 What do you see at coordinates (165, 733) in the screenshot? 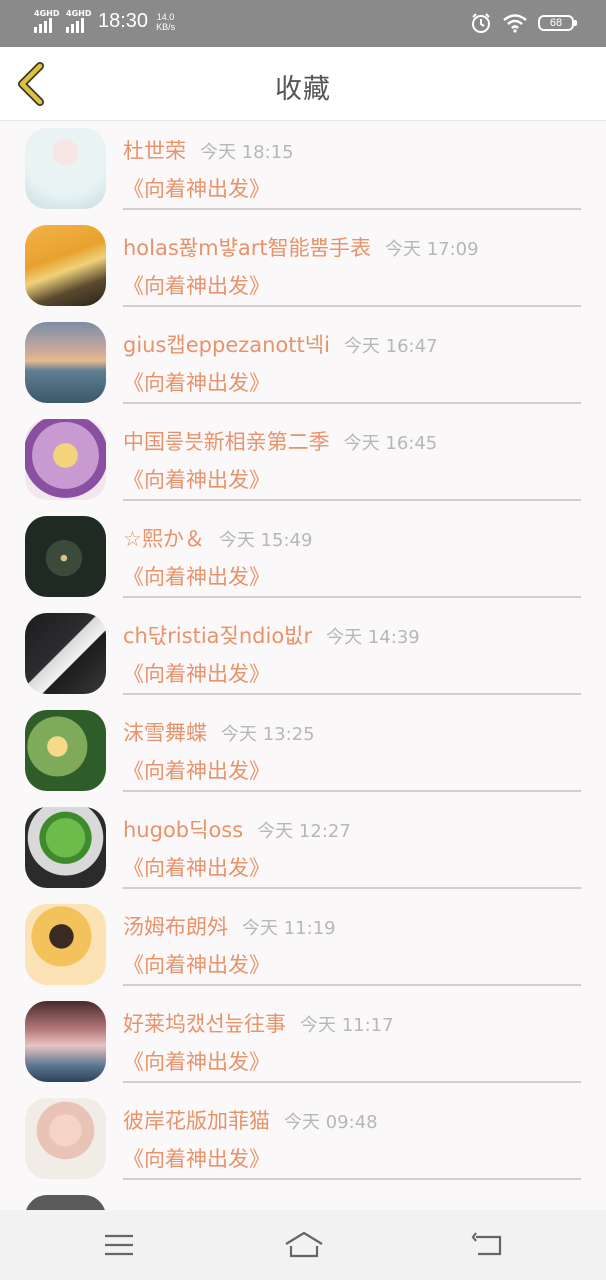
I see `item-name: 沫雪舞蝶` at bounding box center [165, 733].